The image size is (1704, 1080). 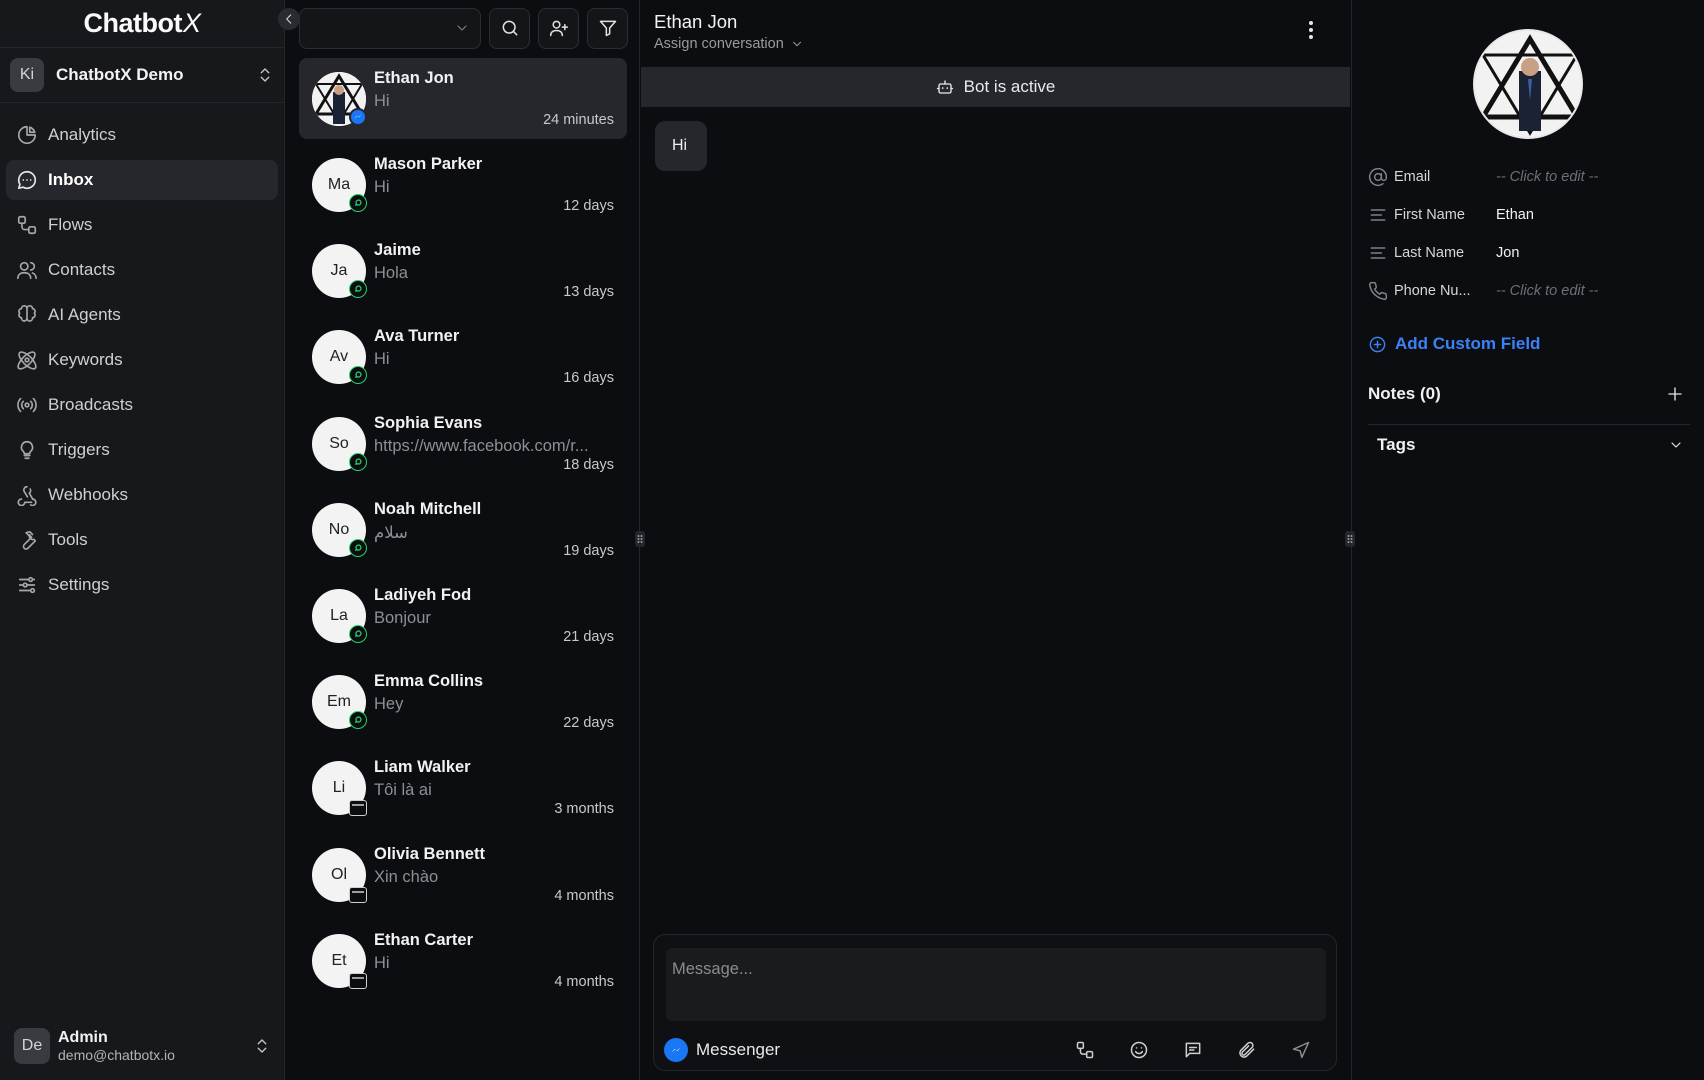 I want to click on contact-field-first-name: First Name Ethan, so click(x=1528, y=215).